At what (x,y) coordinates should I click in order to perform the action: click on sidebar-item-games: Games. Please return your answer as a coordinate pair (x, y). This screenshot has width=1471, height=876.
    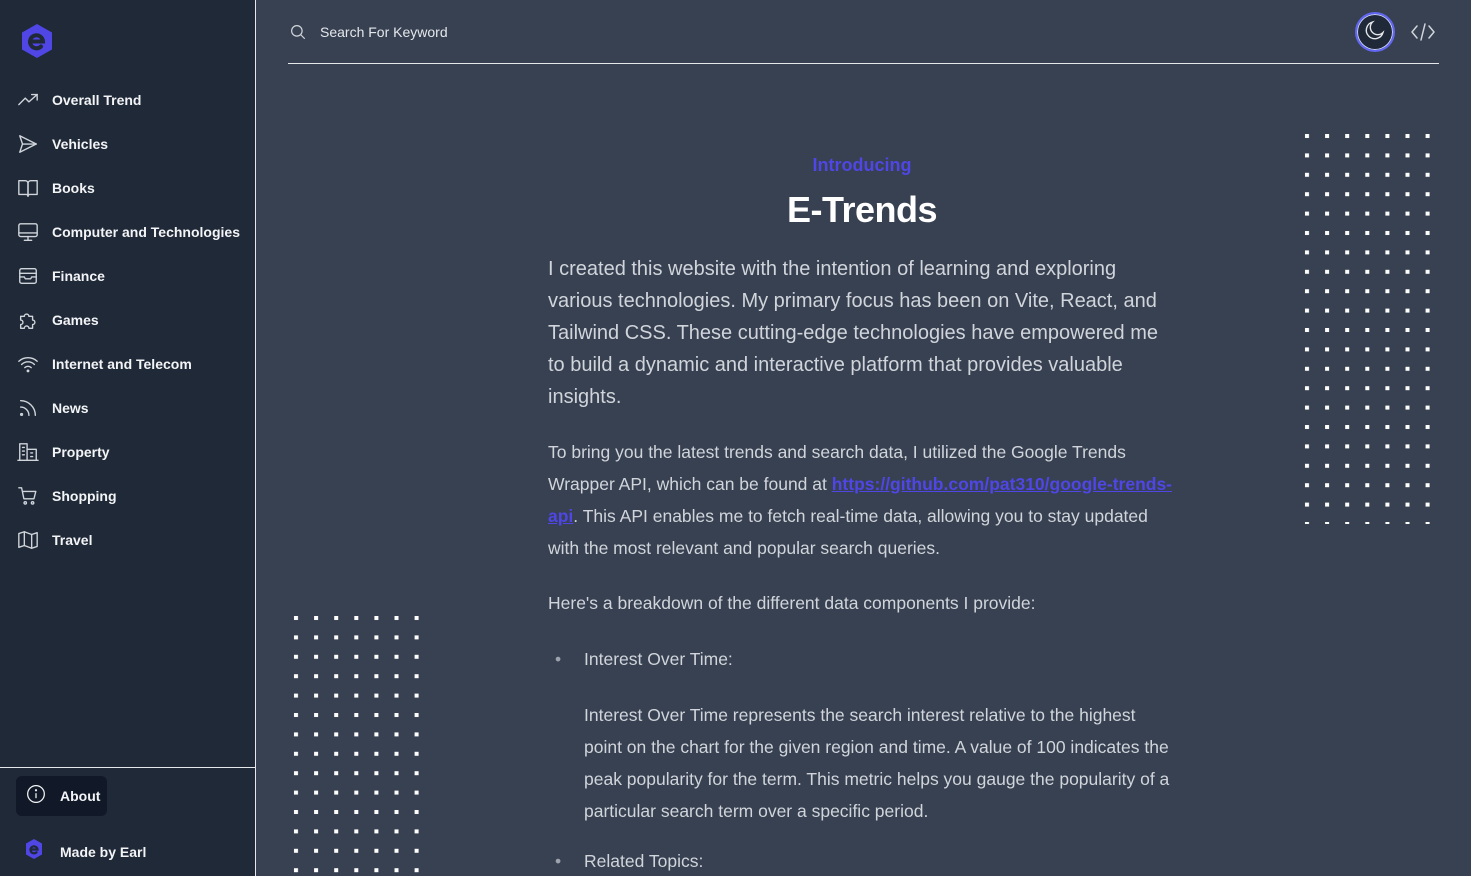
    Looking at the image, I should click on (127, 320).